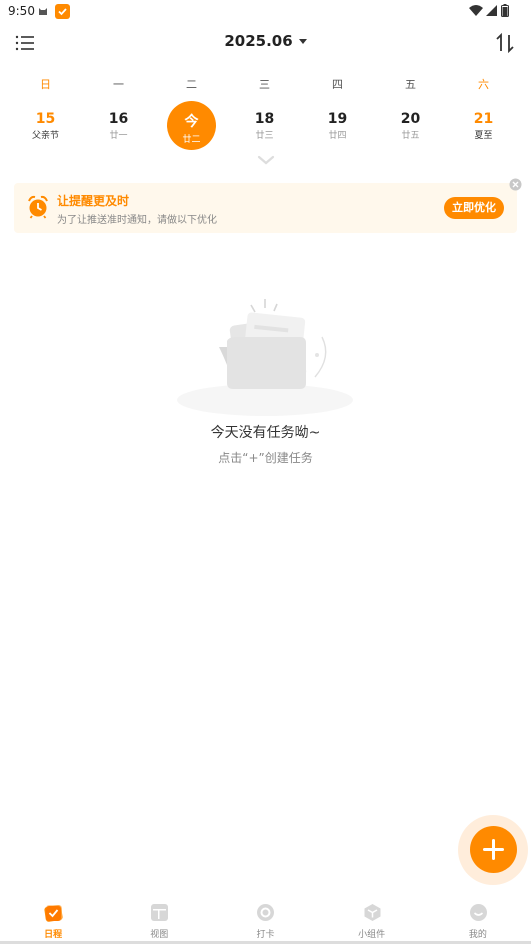 The height and width of the screenshot is (944, 531). I want to click on schedule-icon, so click(53, 913).